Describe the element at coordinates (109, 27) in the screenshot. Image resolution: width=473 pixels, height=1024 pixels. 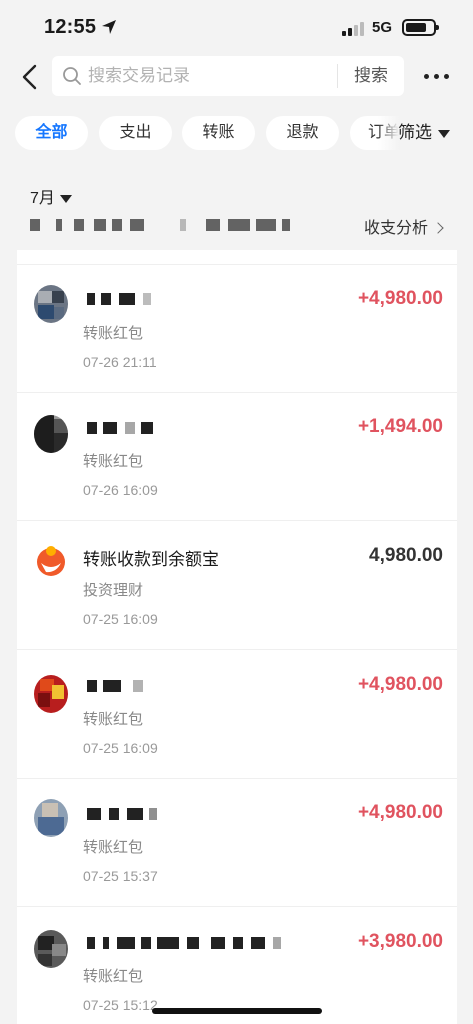
I see `location-arrow-icon` at that location.